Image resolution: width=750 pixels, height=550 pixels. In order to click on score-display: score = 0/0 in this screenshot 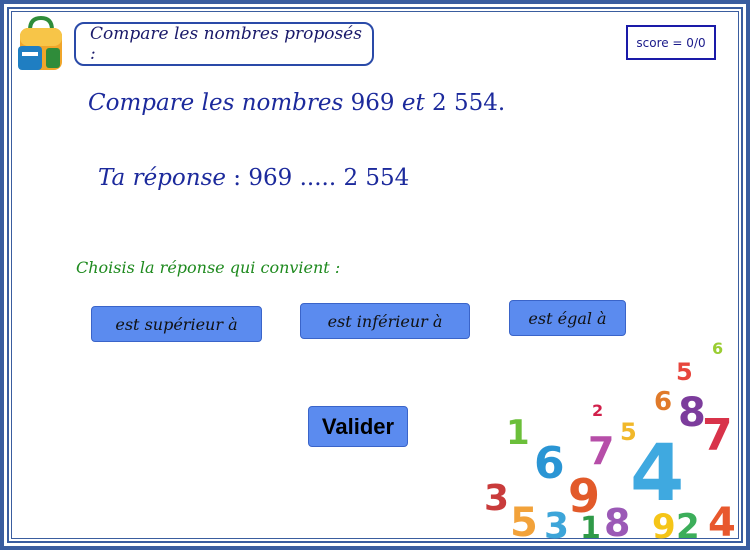, I will do `click(671, 42)`.